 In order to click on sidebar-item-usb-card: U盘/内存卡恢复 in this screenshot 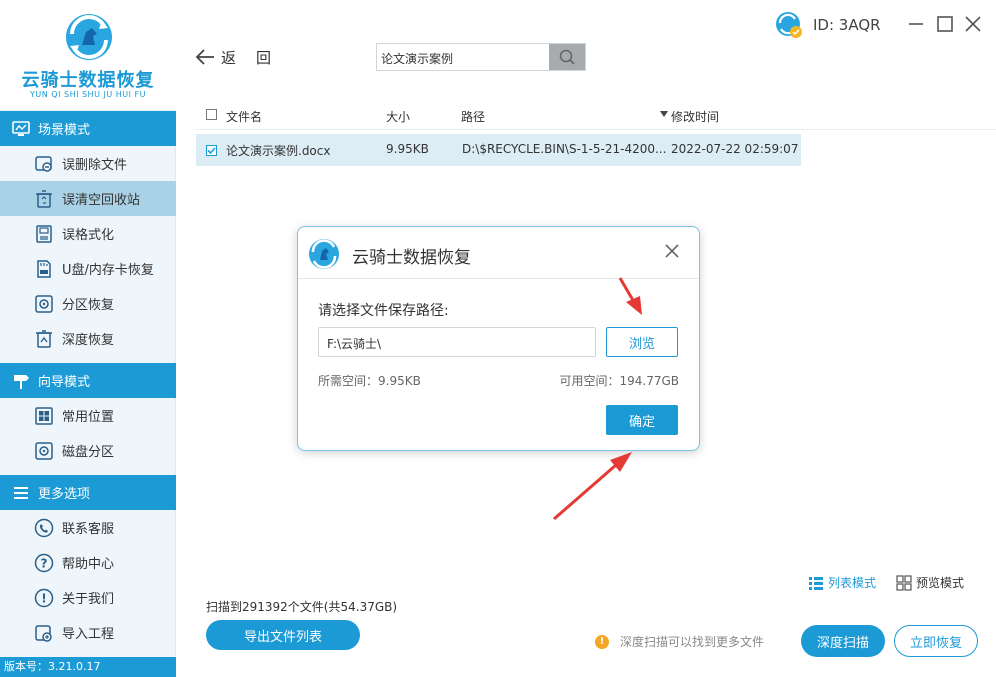, I will do `click(88, 268)`.